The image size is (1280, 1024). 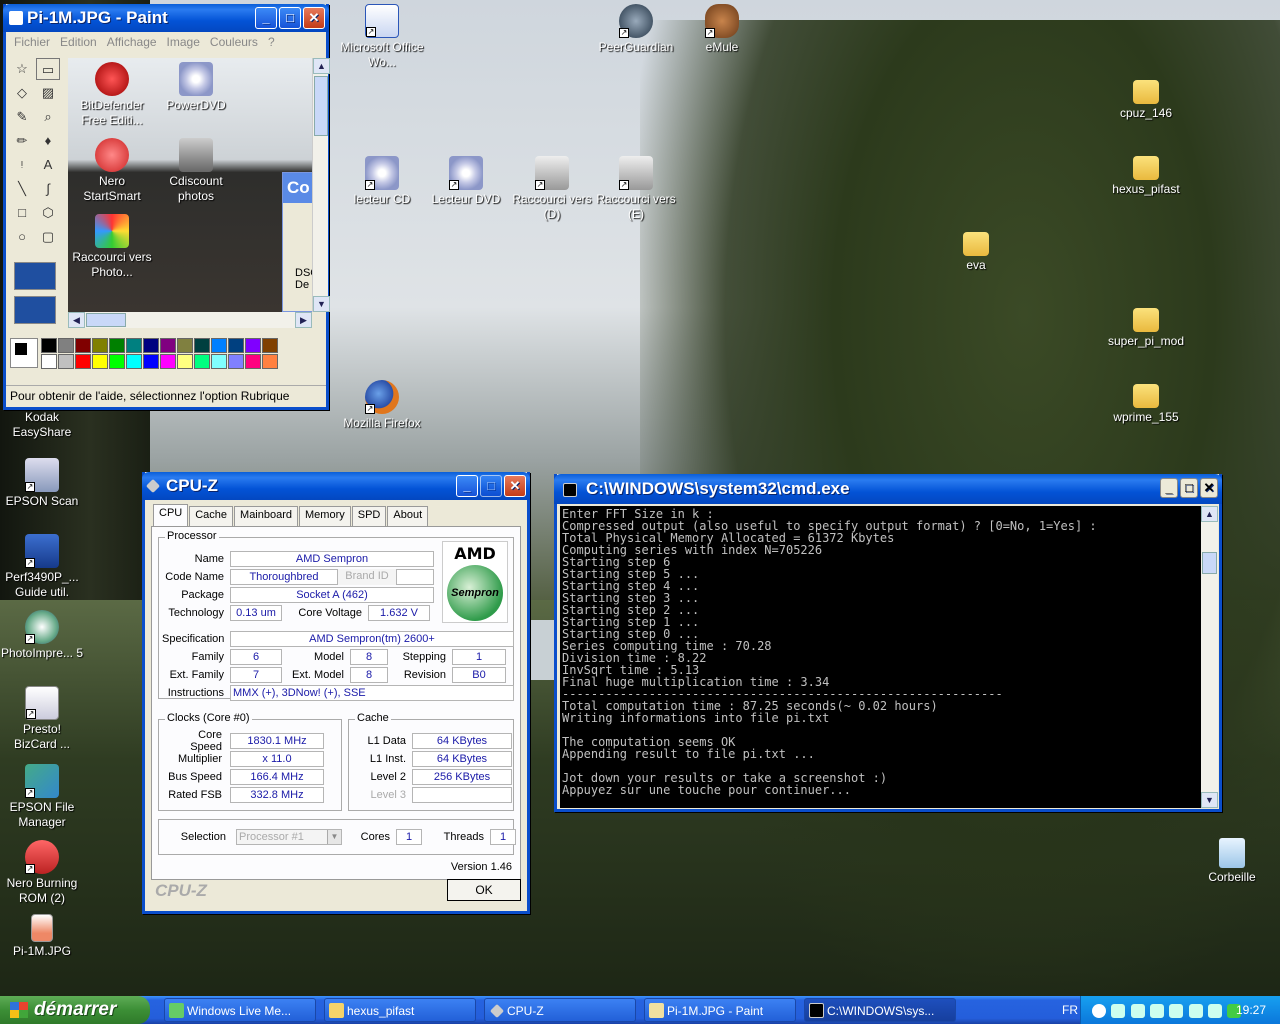 What do you see at coordinates (515, 486) in the screenshot?
I see `close-button: ✕` at bounding box center [515, 486].